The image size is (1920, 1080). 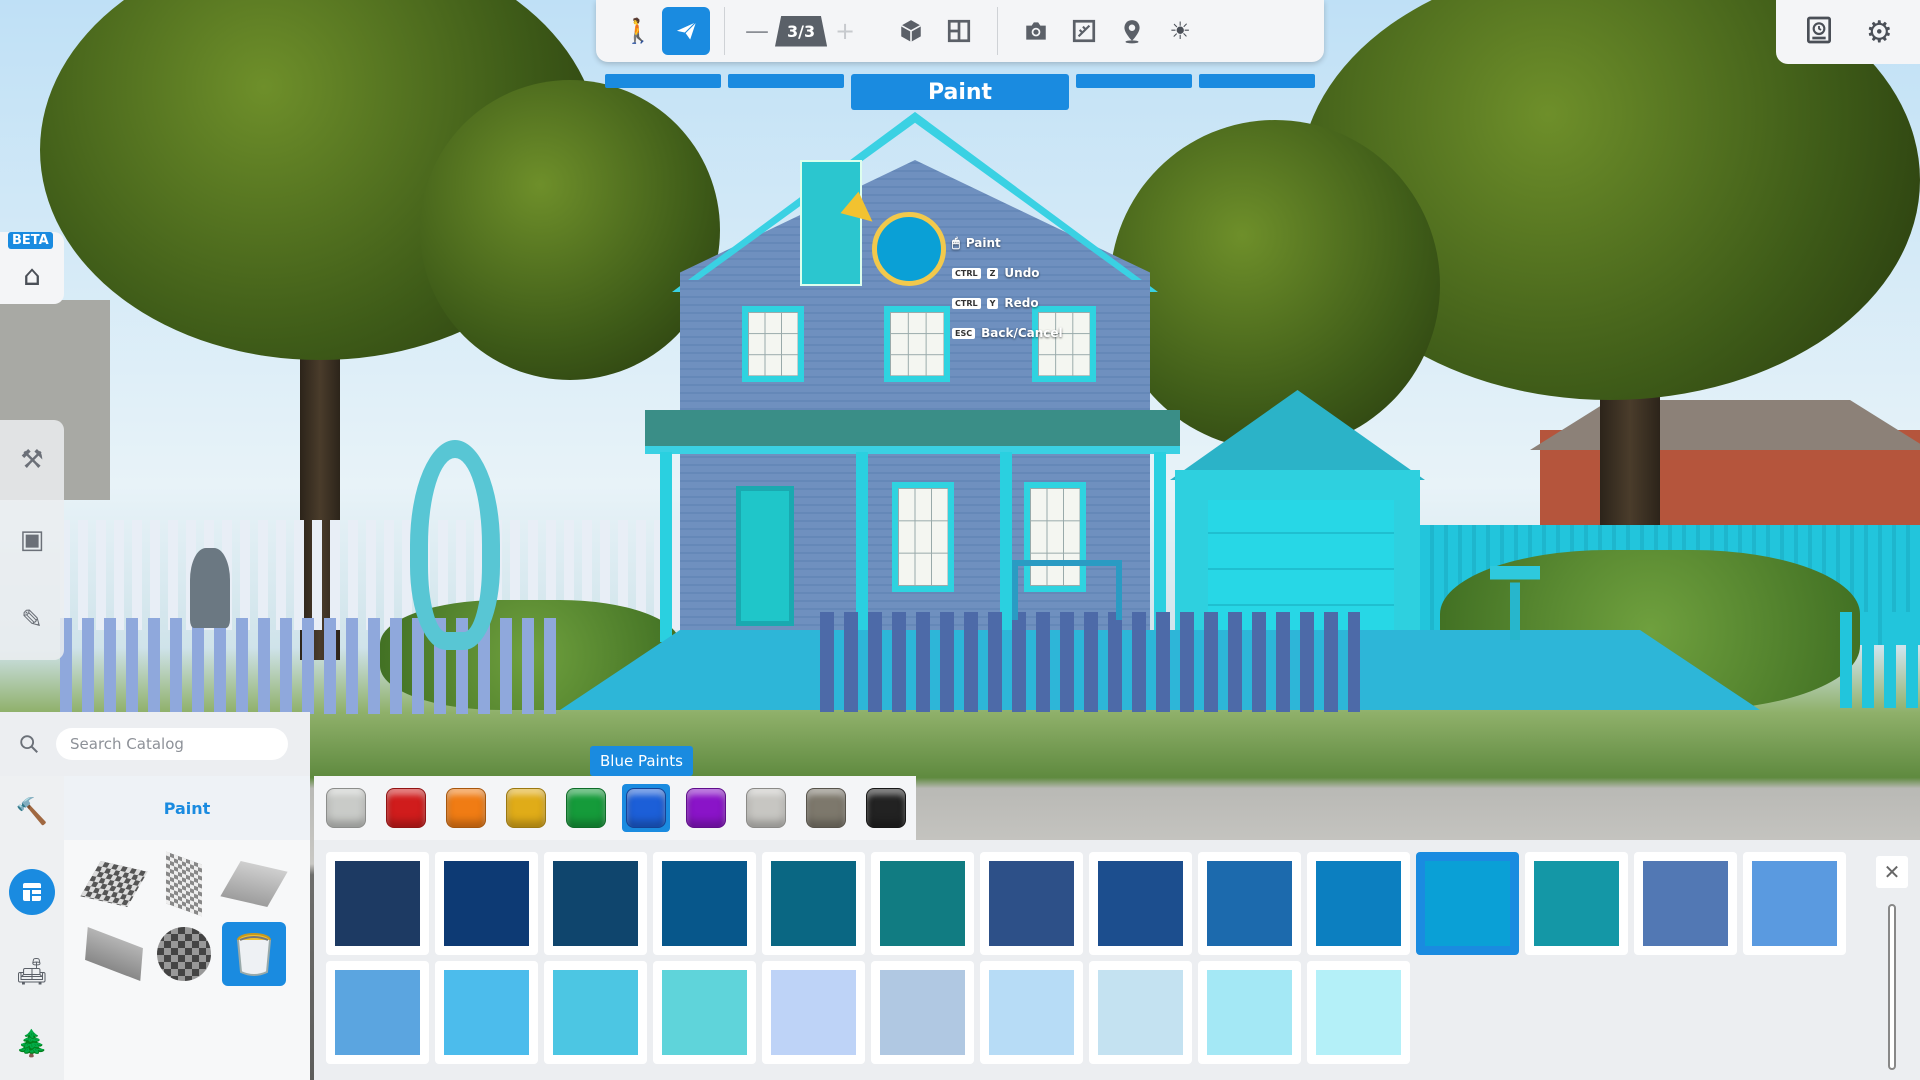 What do you see at coordinates (184, 884) in the screenshot?
I see `material-wall-pattern` at bounding box center [184, 884].